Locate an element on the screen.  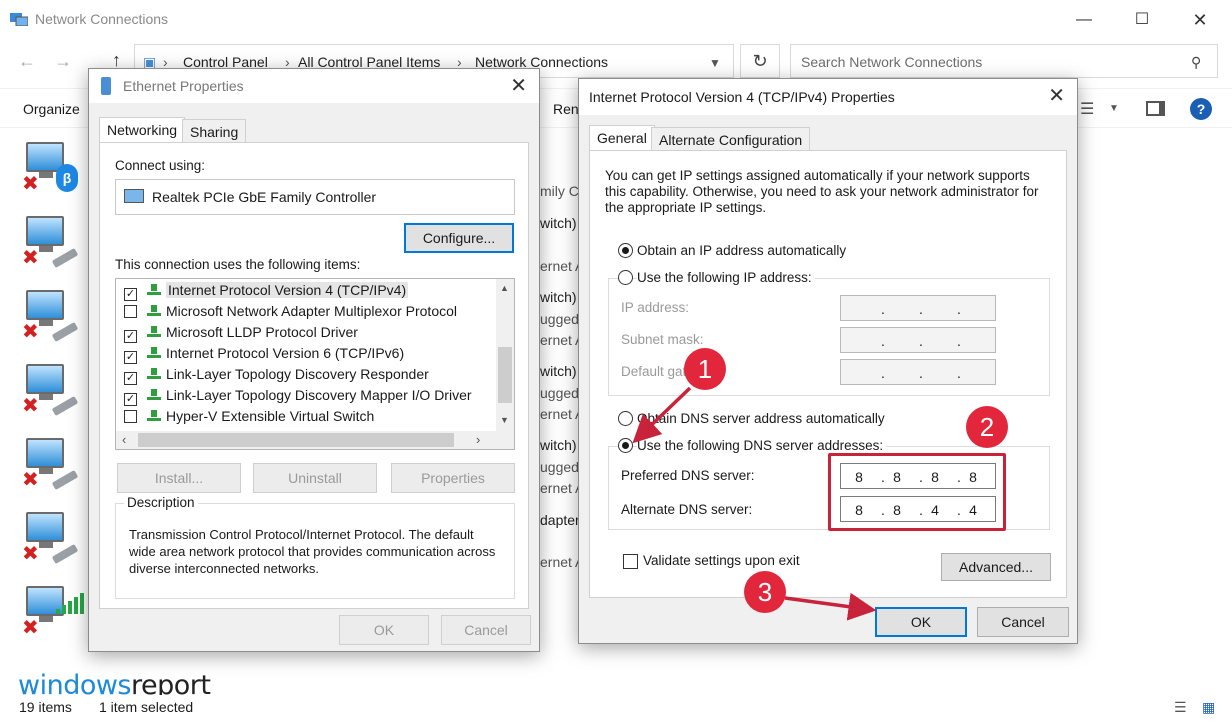
list-item: Hyper-V Extensible Virtual Switch is located at coordinates (249, 418).